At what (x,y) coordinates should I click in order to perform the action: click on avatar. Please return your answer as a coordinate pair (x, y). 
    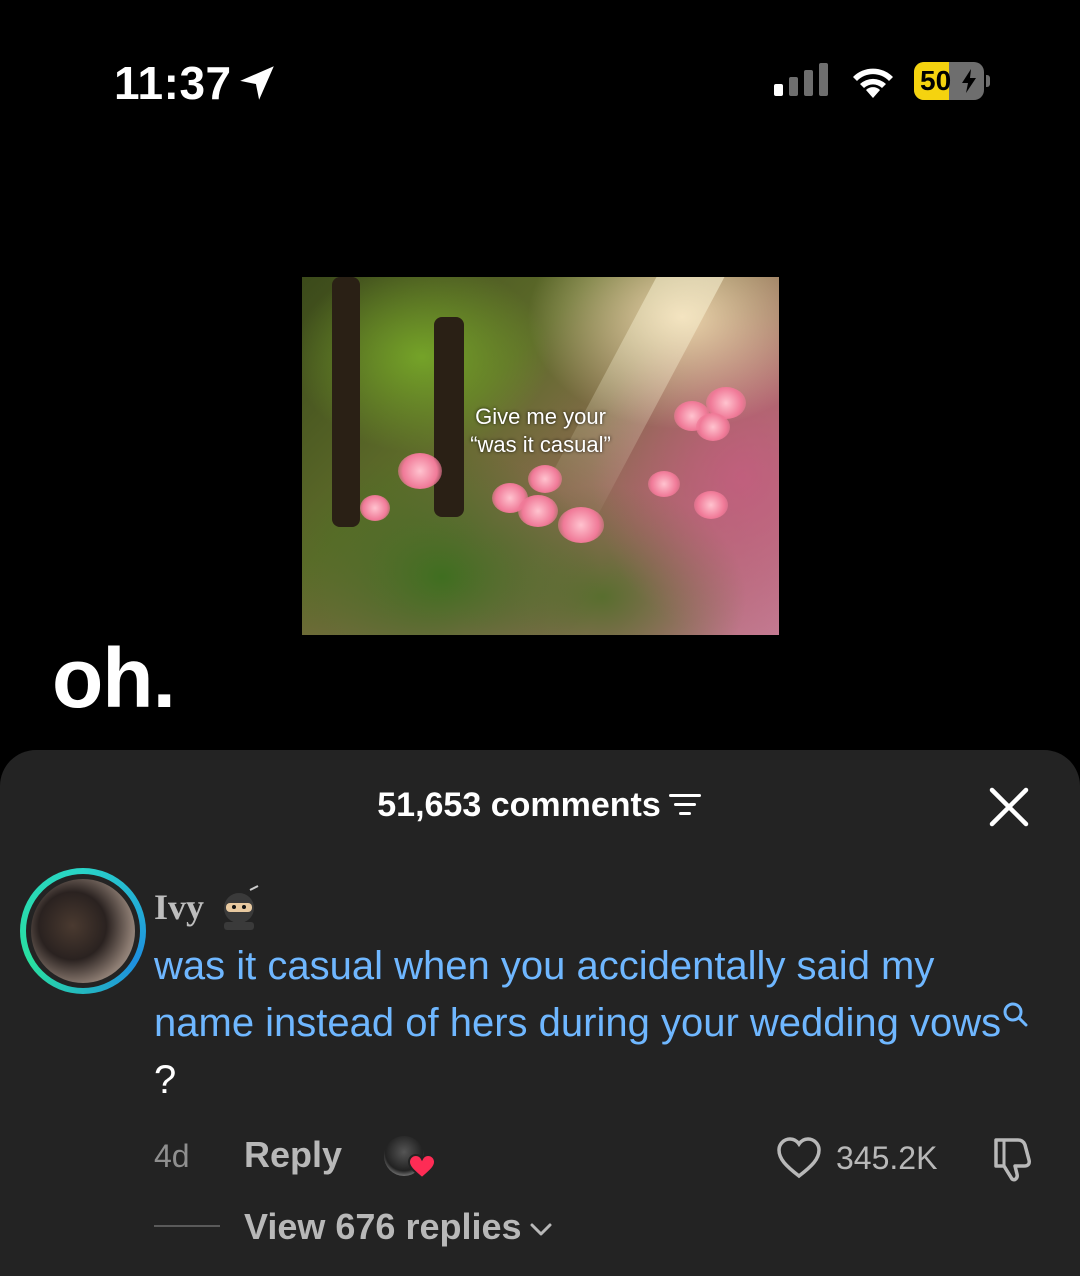
    Looking at the image, I should click on (83, 931).